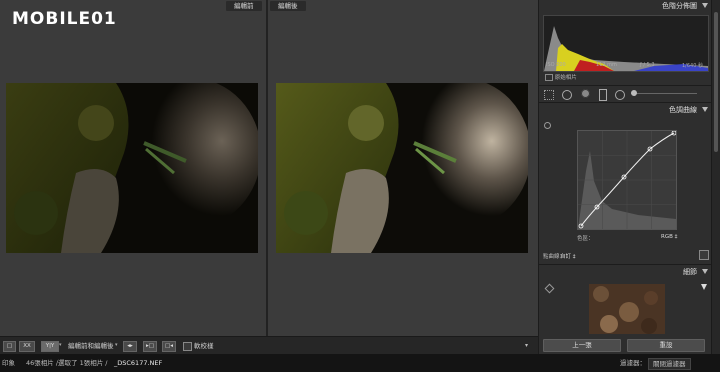  I want to click on soft-proof-checkbox, so click(187, 346).